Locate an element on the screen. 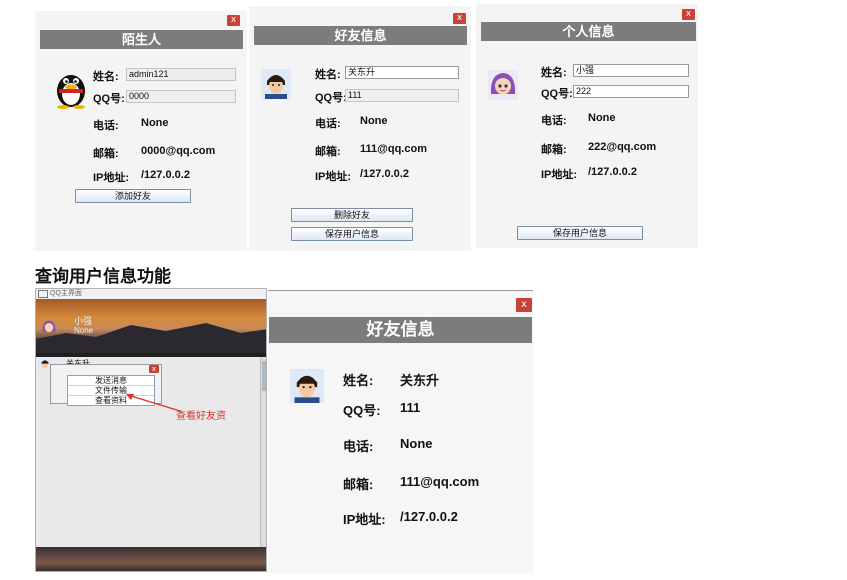 Image resolution: width=847 pixels, height=580 pixels. email-value: 222@qq.com is located at coordinates (622, 147).